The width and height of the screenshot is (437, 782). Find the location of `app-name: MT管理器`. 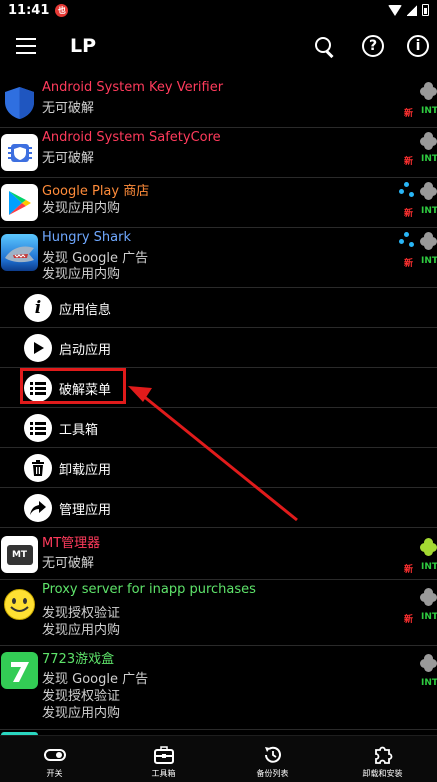

app-name: MT管理器 is located at coordinates (71, 543).